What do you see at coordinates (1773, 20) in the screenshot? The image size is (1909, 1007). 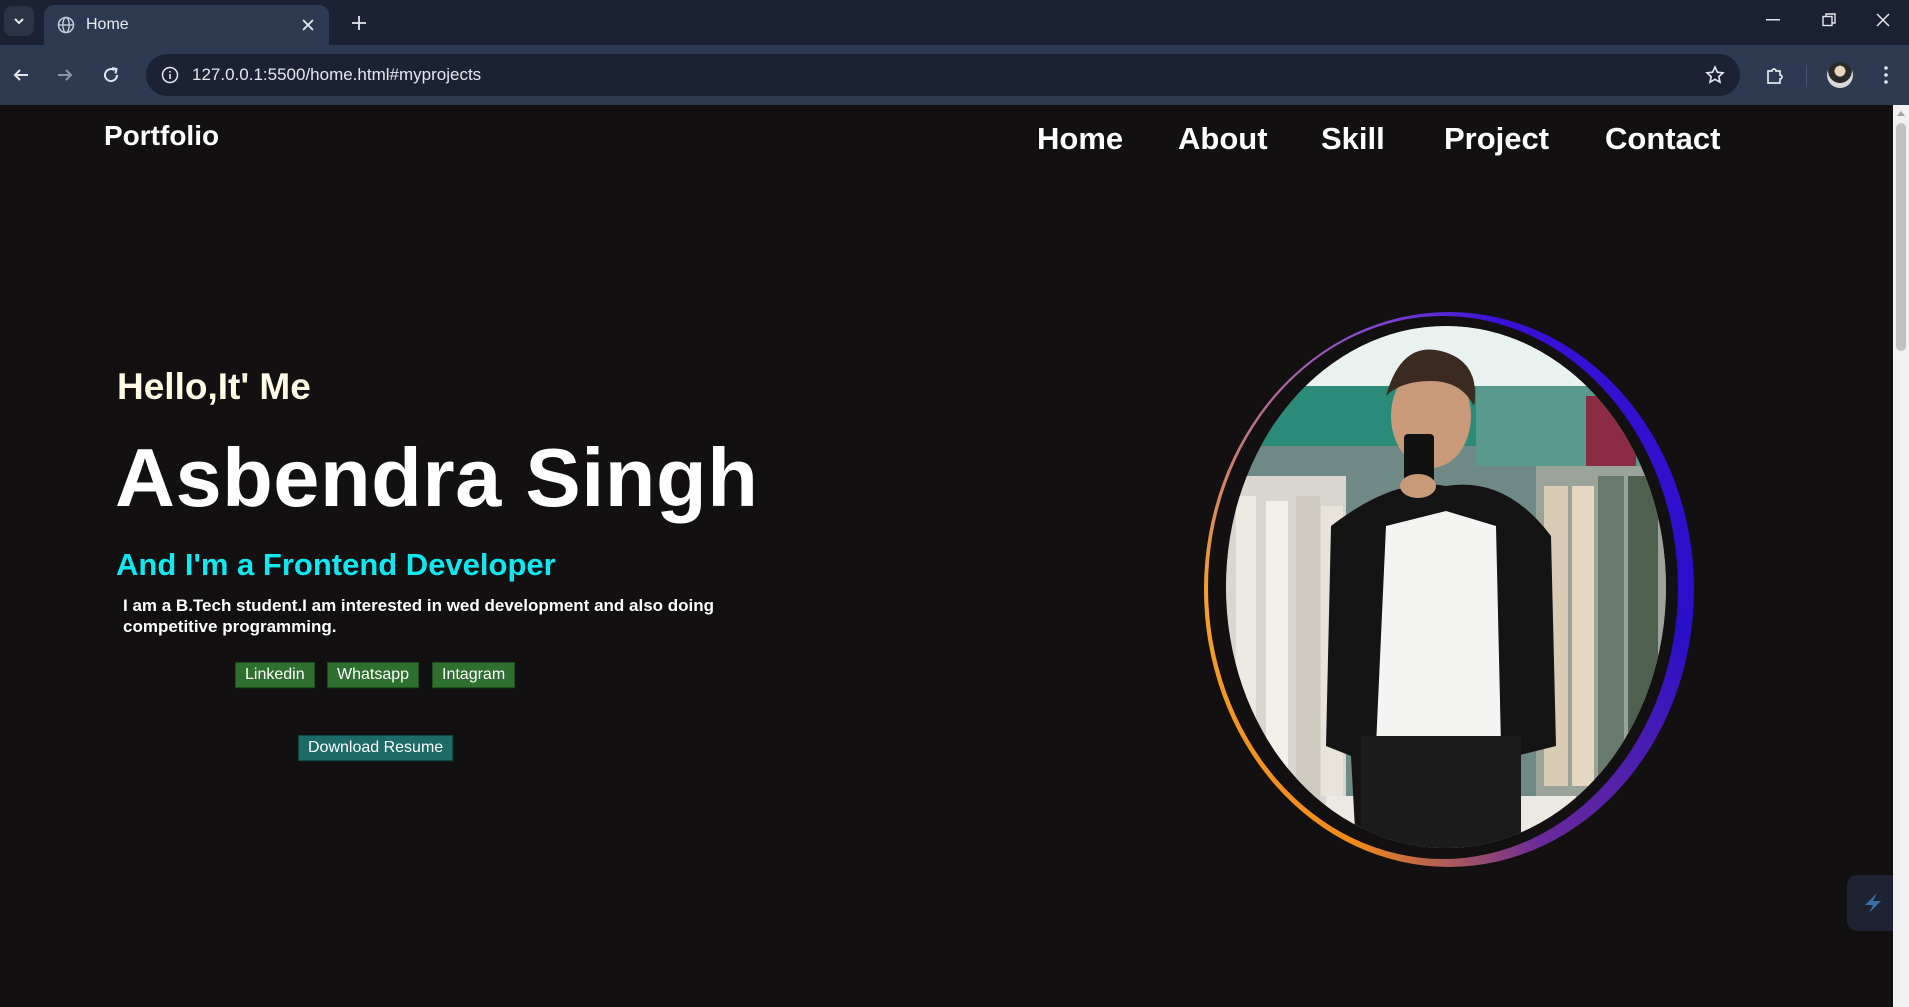 I see `minimize-icon` at bounding box center [1773, 20].